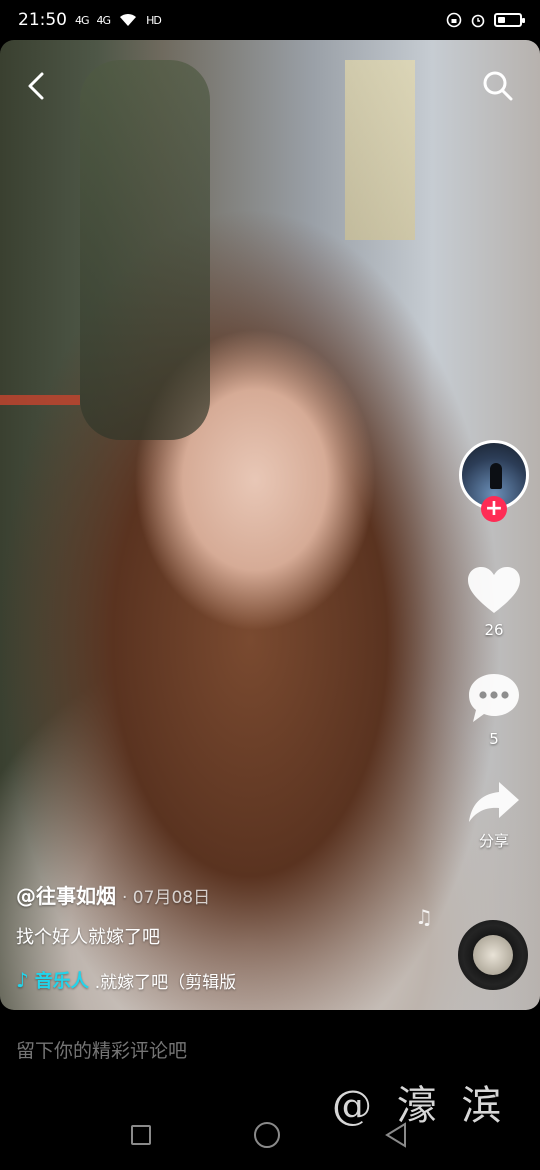 The image size is (540, 1170). What do you see at coordinates (270, 20) in the screenshot?
I see `status-bar: 21:50 4G 4G HD` at bounding box center [270, 20].